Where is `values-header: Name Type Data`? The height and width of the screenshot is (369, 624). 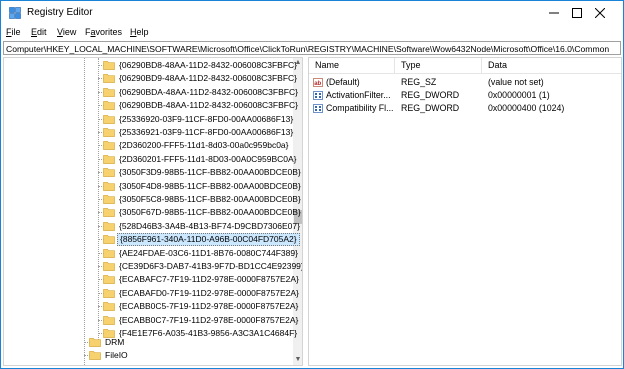
values-header: Name Type Data is located at coordinates (465, 66).